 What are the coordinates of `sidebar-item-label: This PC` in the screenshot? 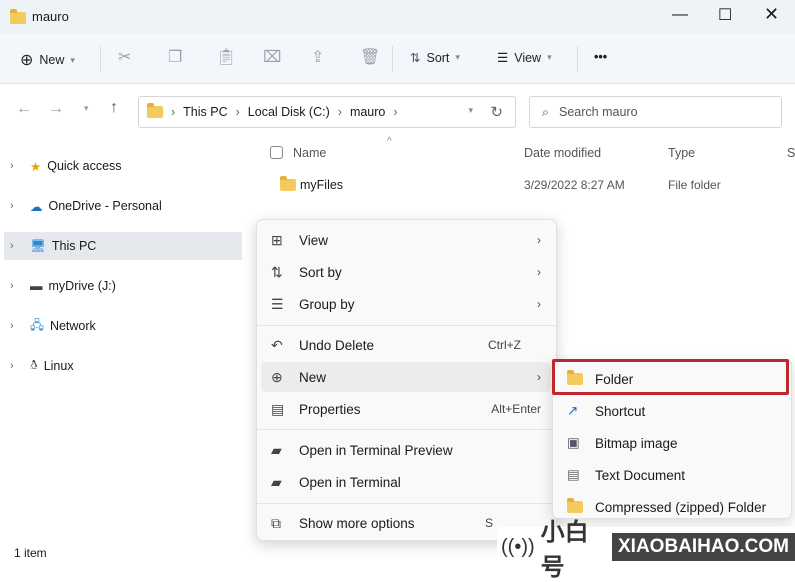 It's located at (74, 246).